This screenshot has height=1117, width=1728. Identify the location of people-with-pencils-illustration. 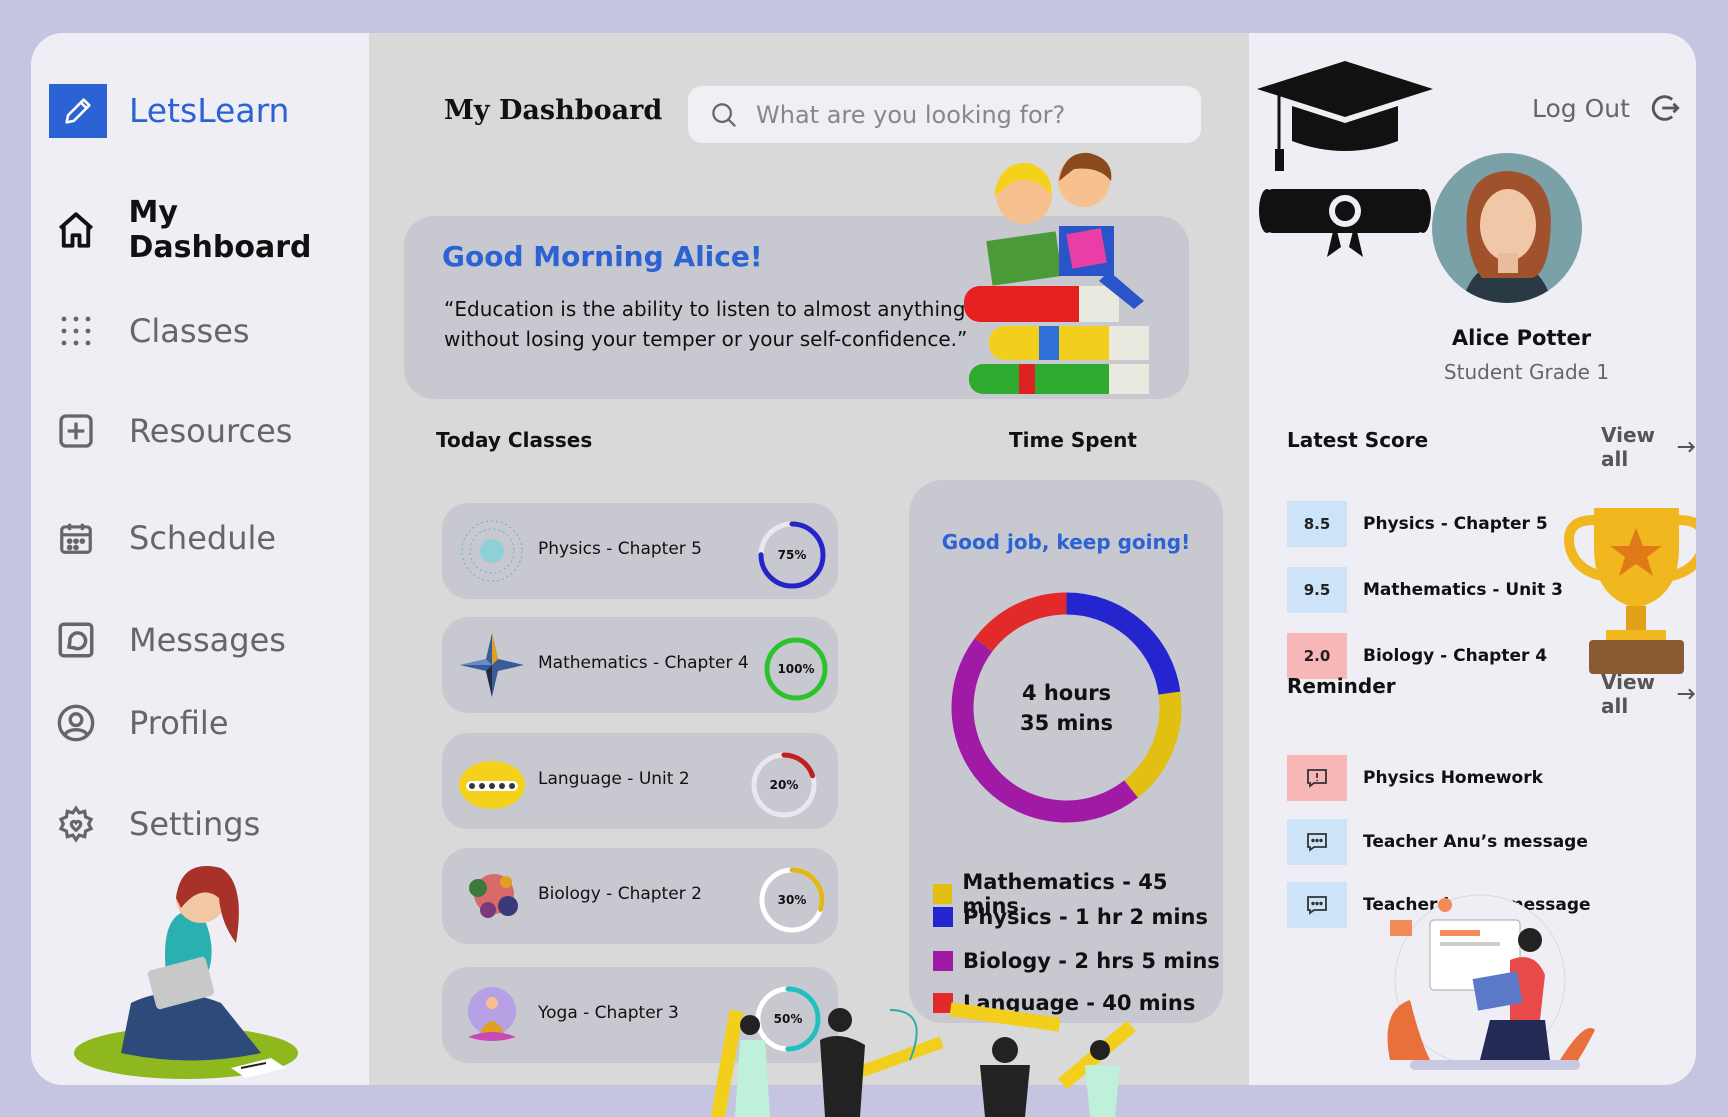
(923, 1059).